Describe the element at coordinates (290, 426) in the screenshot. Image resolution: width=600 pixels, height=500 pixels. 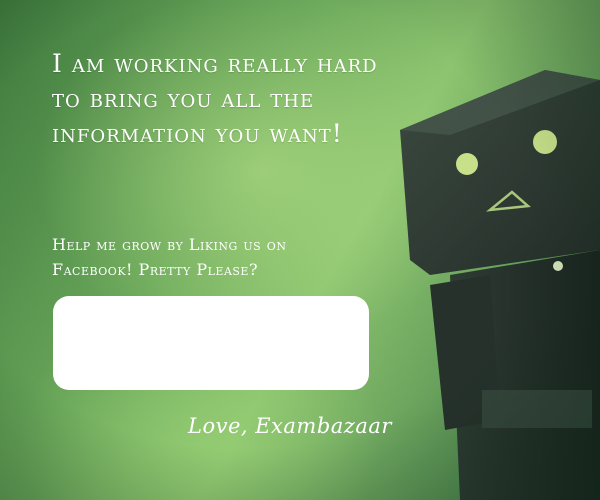
I see `signature-text: Love, Exambazaar` at that location.